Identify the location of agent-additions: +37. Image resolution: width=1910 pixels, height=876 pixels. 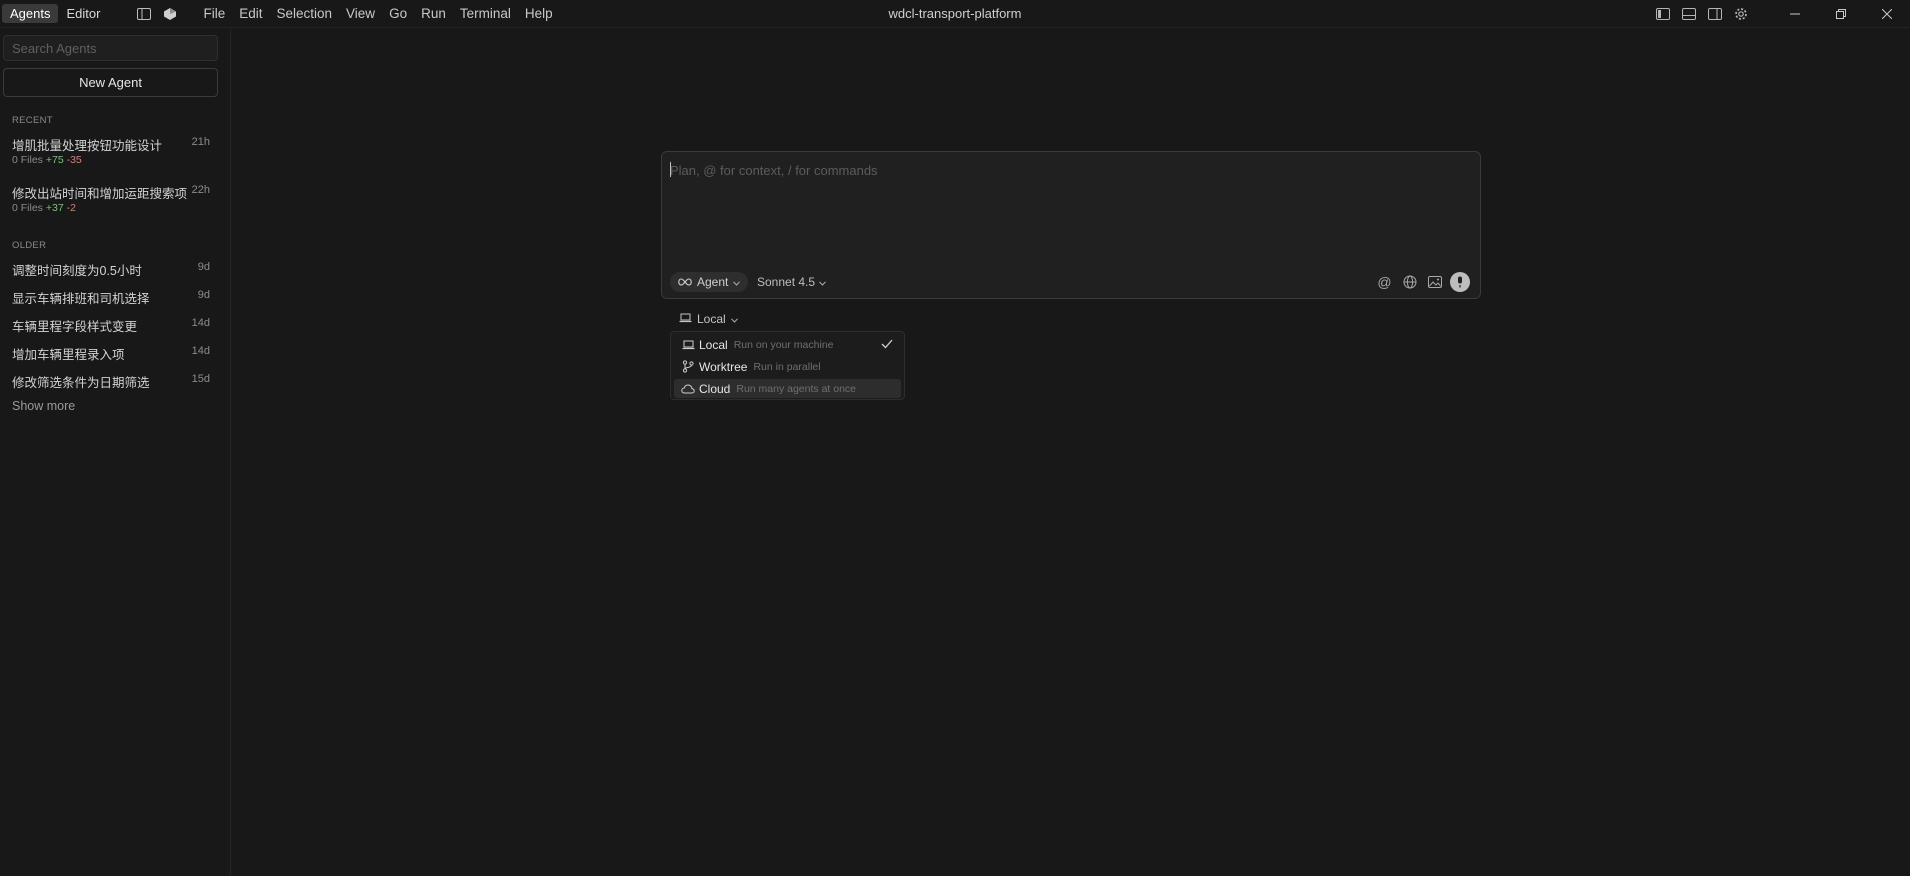
(54, 208).